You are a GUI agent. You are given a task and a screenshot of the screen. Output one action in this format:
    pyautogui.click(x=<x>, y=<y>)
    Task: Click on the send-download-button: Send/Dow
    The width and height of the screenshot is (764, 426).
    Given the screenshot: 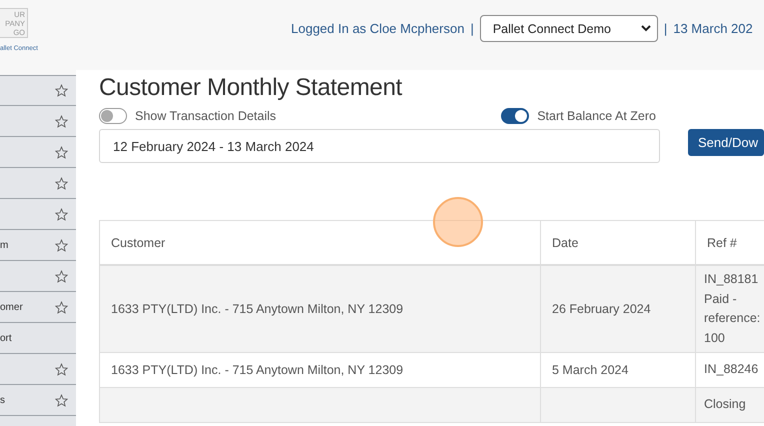 What is the action you would take?
    pyautogui.click(x=726, y=142)
    